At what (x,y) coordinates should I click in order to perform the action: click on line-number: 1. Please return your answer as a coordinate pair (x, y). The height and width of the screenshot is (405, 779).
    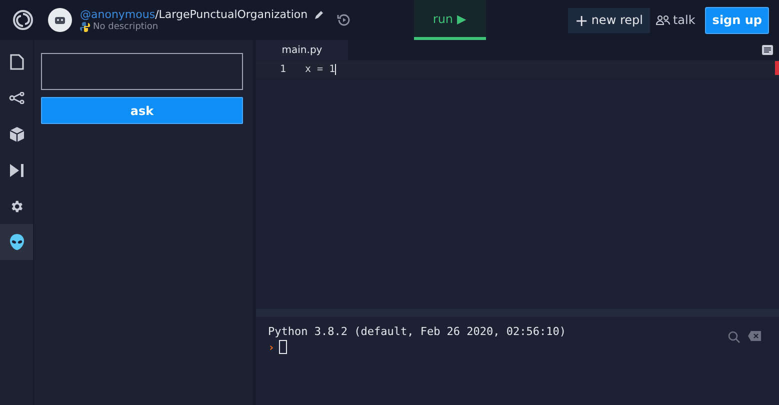
    Looking at the image, I should click on (282, 69).